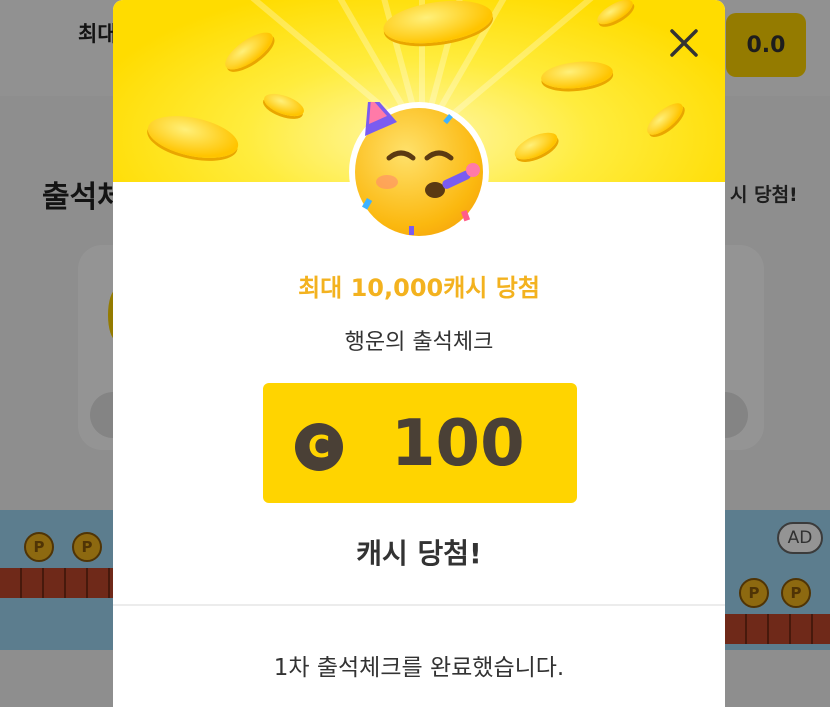  What do you see at coordinates (458, 444) in the screenshot?
I see `reward-amount: 100` at bounding box center [458, 444].